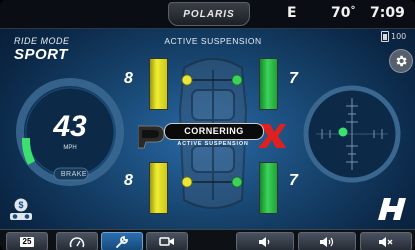 This screenshot has width=415, height=250. Describe the element at coordinates (385, 36) in the screenshot. I see `battery-icon` at that location.